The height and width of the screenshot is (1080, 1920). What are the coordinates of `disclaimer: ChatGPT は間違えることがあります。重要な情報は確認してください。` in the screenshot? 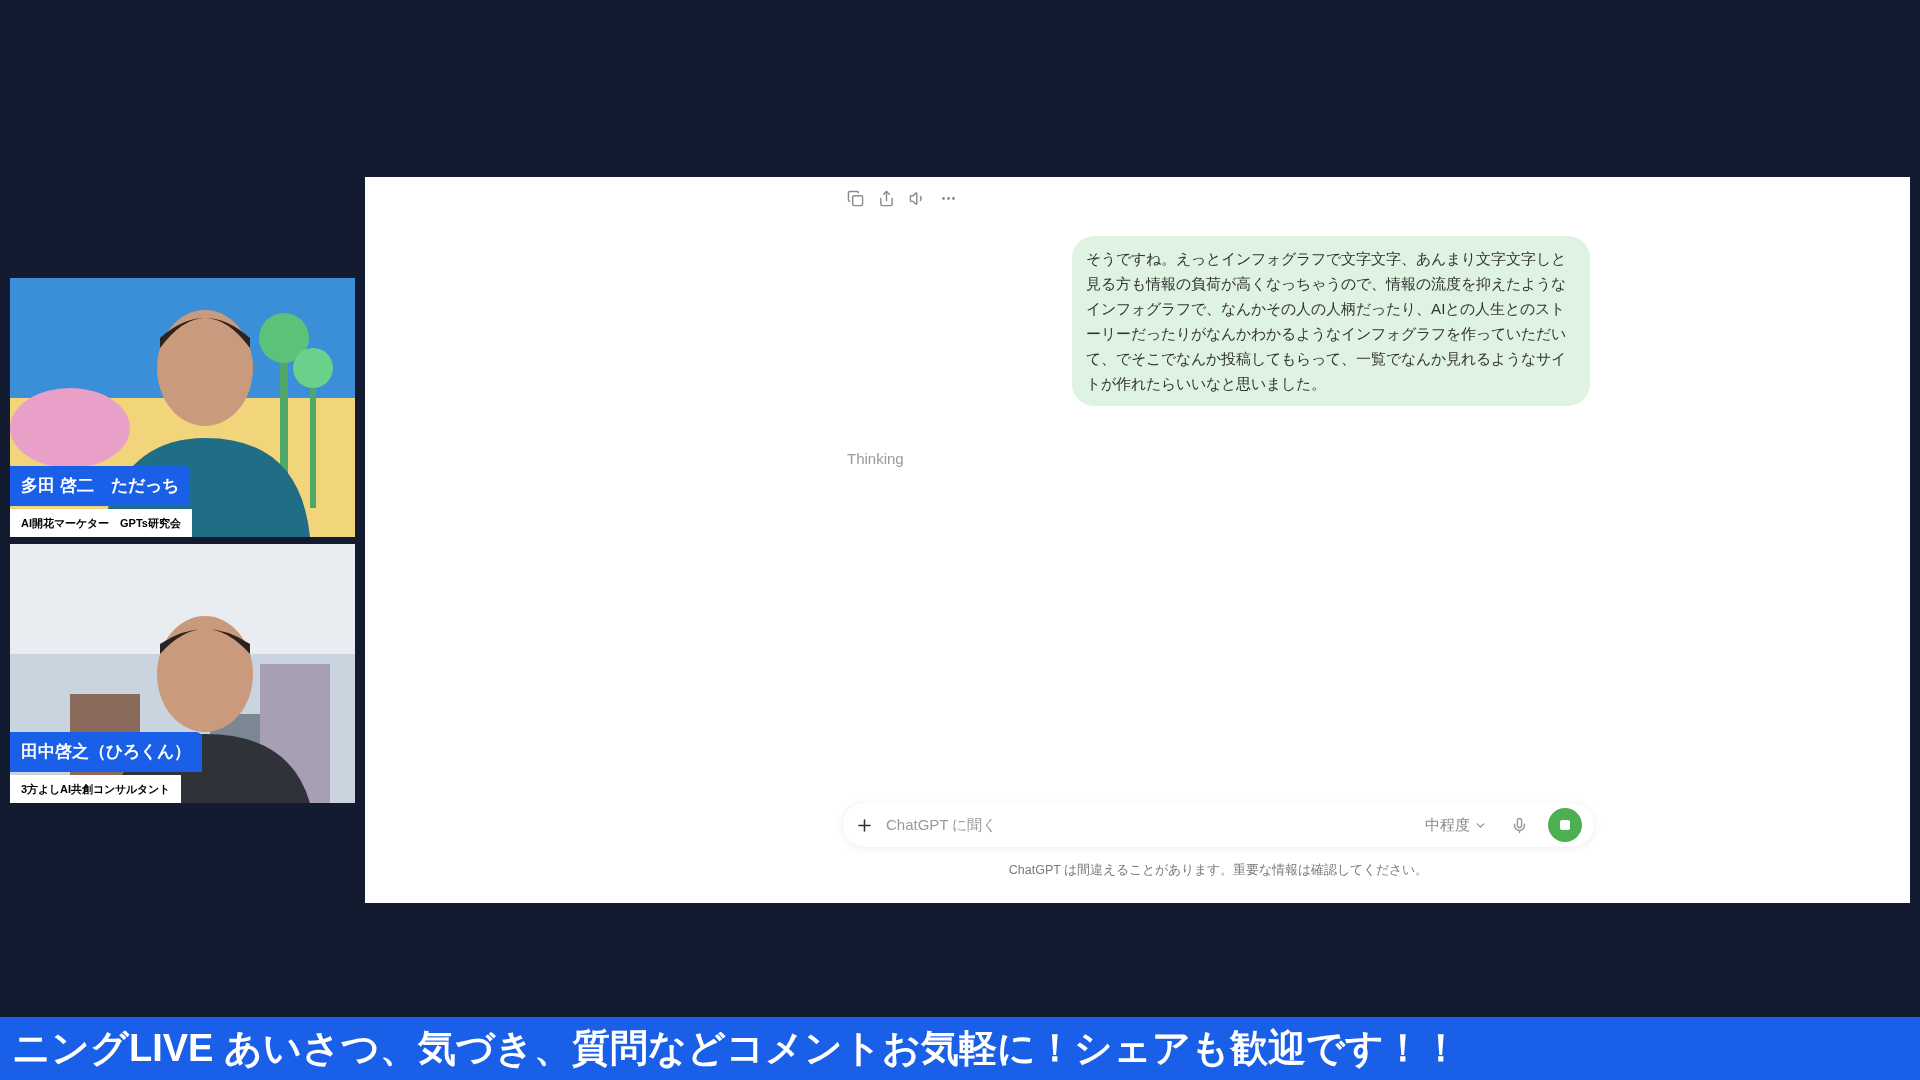 It's located at (1218, 871).